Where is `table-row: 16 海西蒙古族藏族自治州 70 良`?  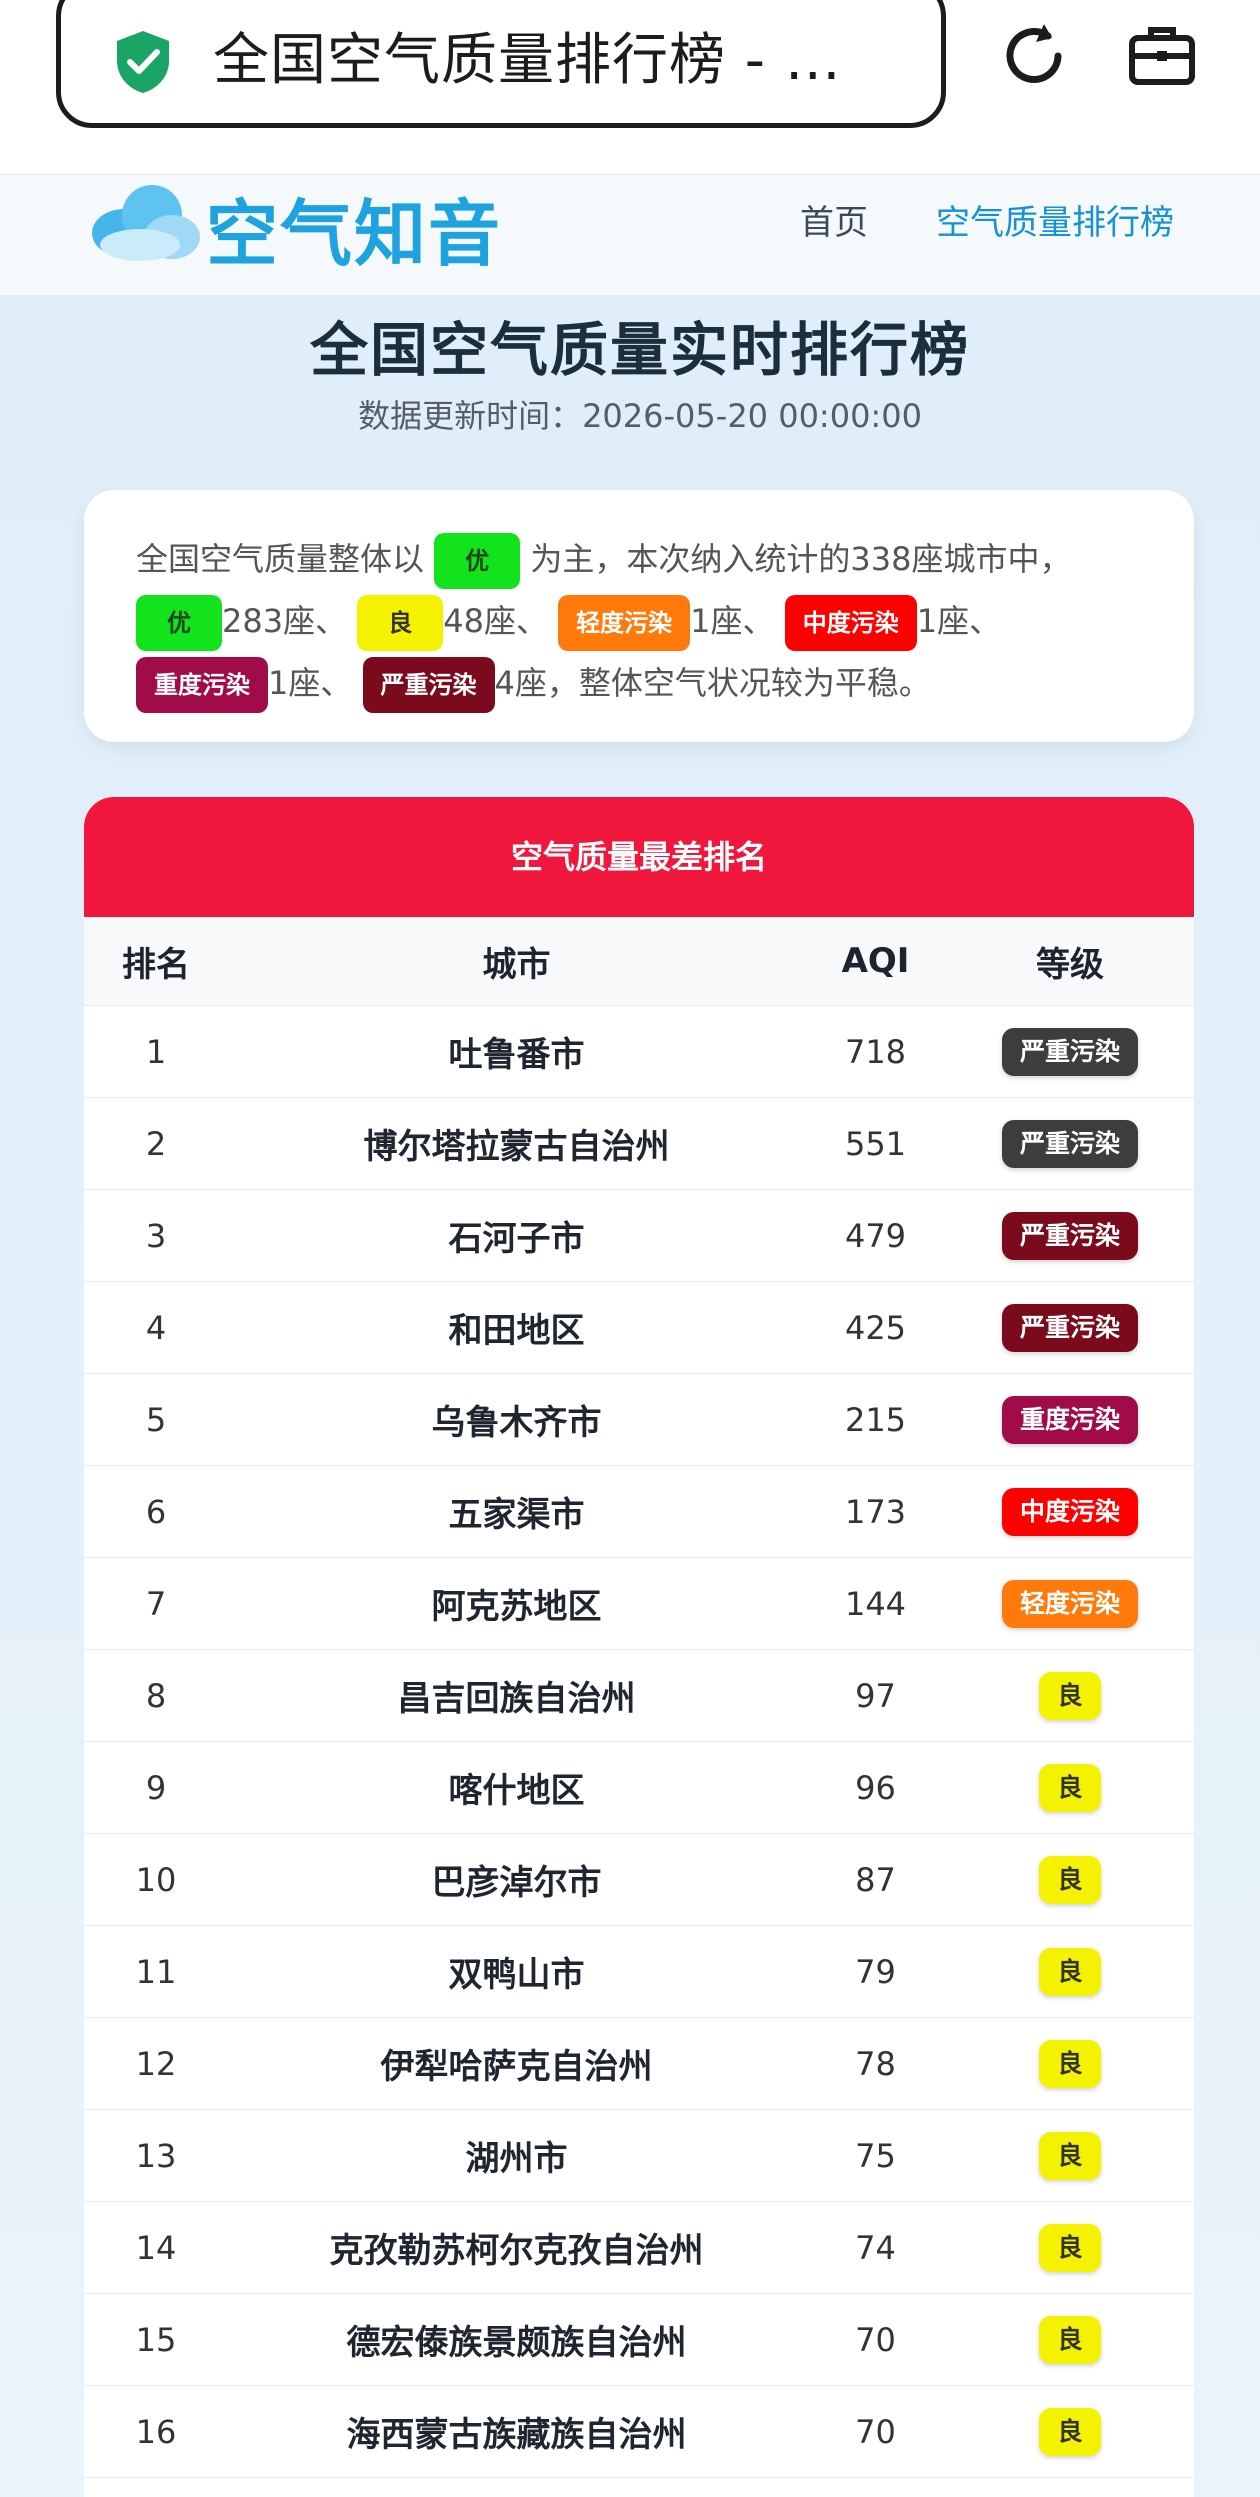
table-row: 16 海西蒙古族藏族自治州 70 良 is located at coordinates (639, 2431).